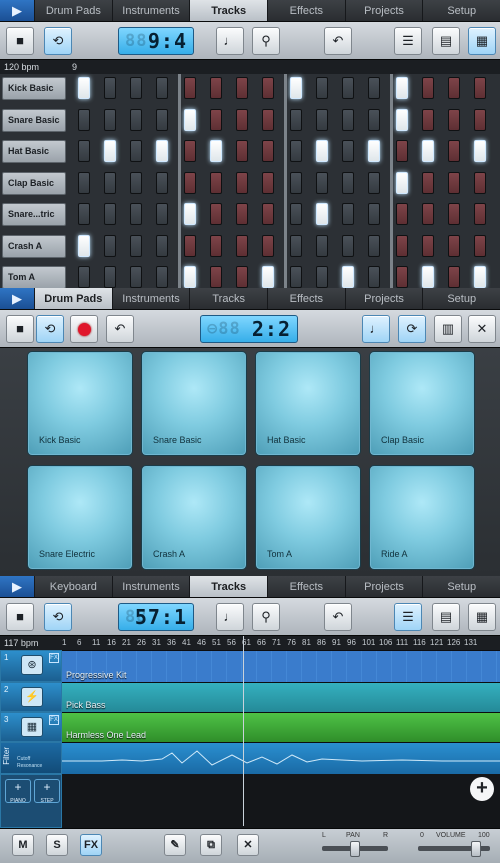 The height and width of the screenshot is (863, 500). What do you see at coordinates (34, 246) in the screenshot?
I see `row-label: Crash A` at bounding box center [34, 246].